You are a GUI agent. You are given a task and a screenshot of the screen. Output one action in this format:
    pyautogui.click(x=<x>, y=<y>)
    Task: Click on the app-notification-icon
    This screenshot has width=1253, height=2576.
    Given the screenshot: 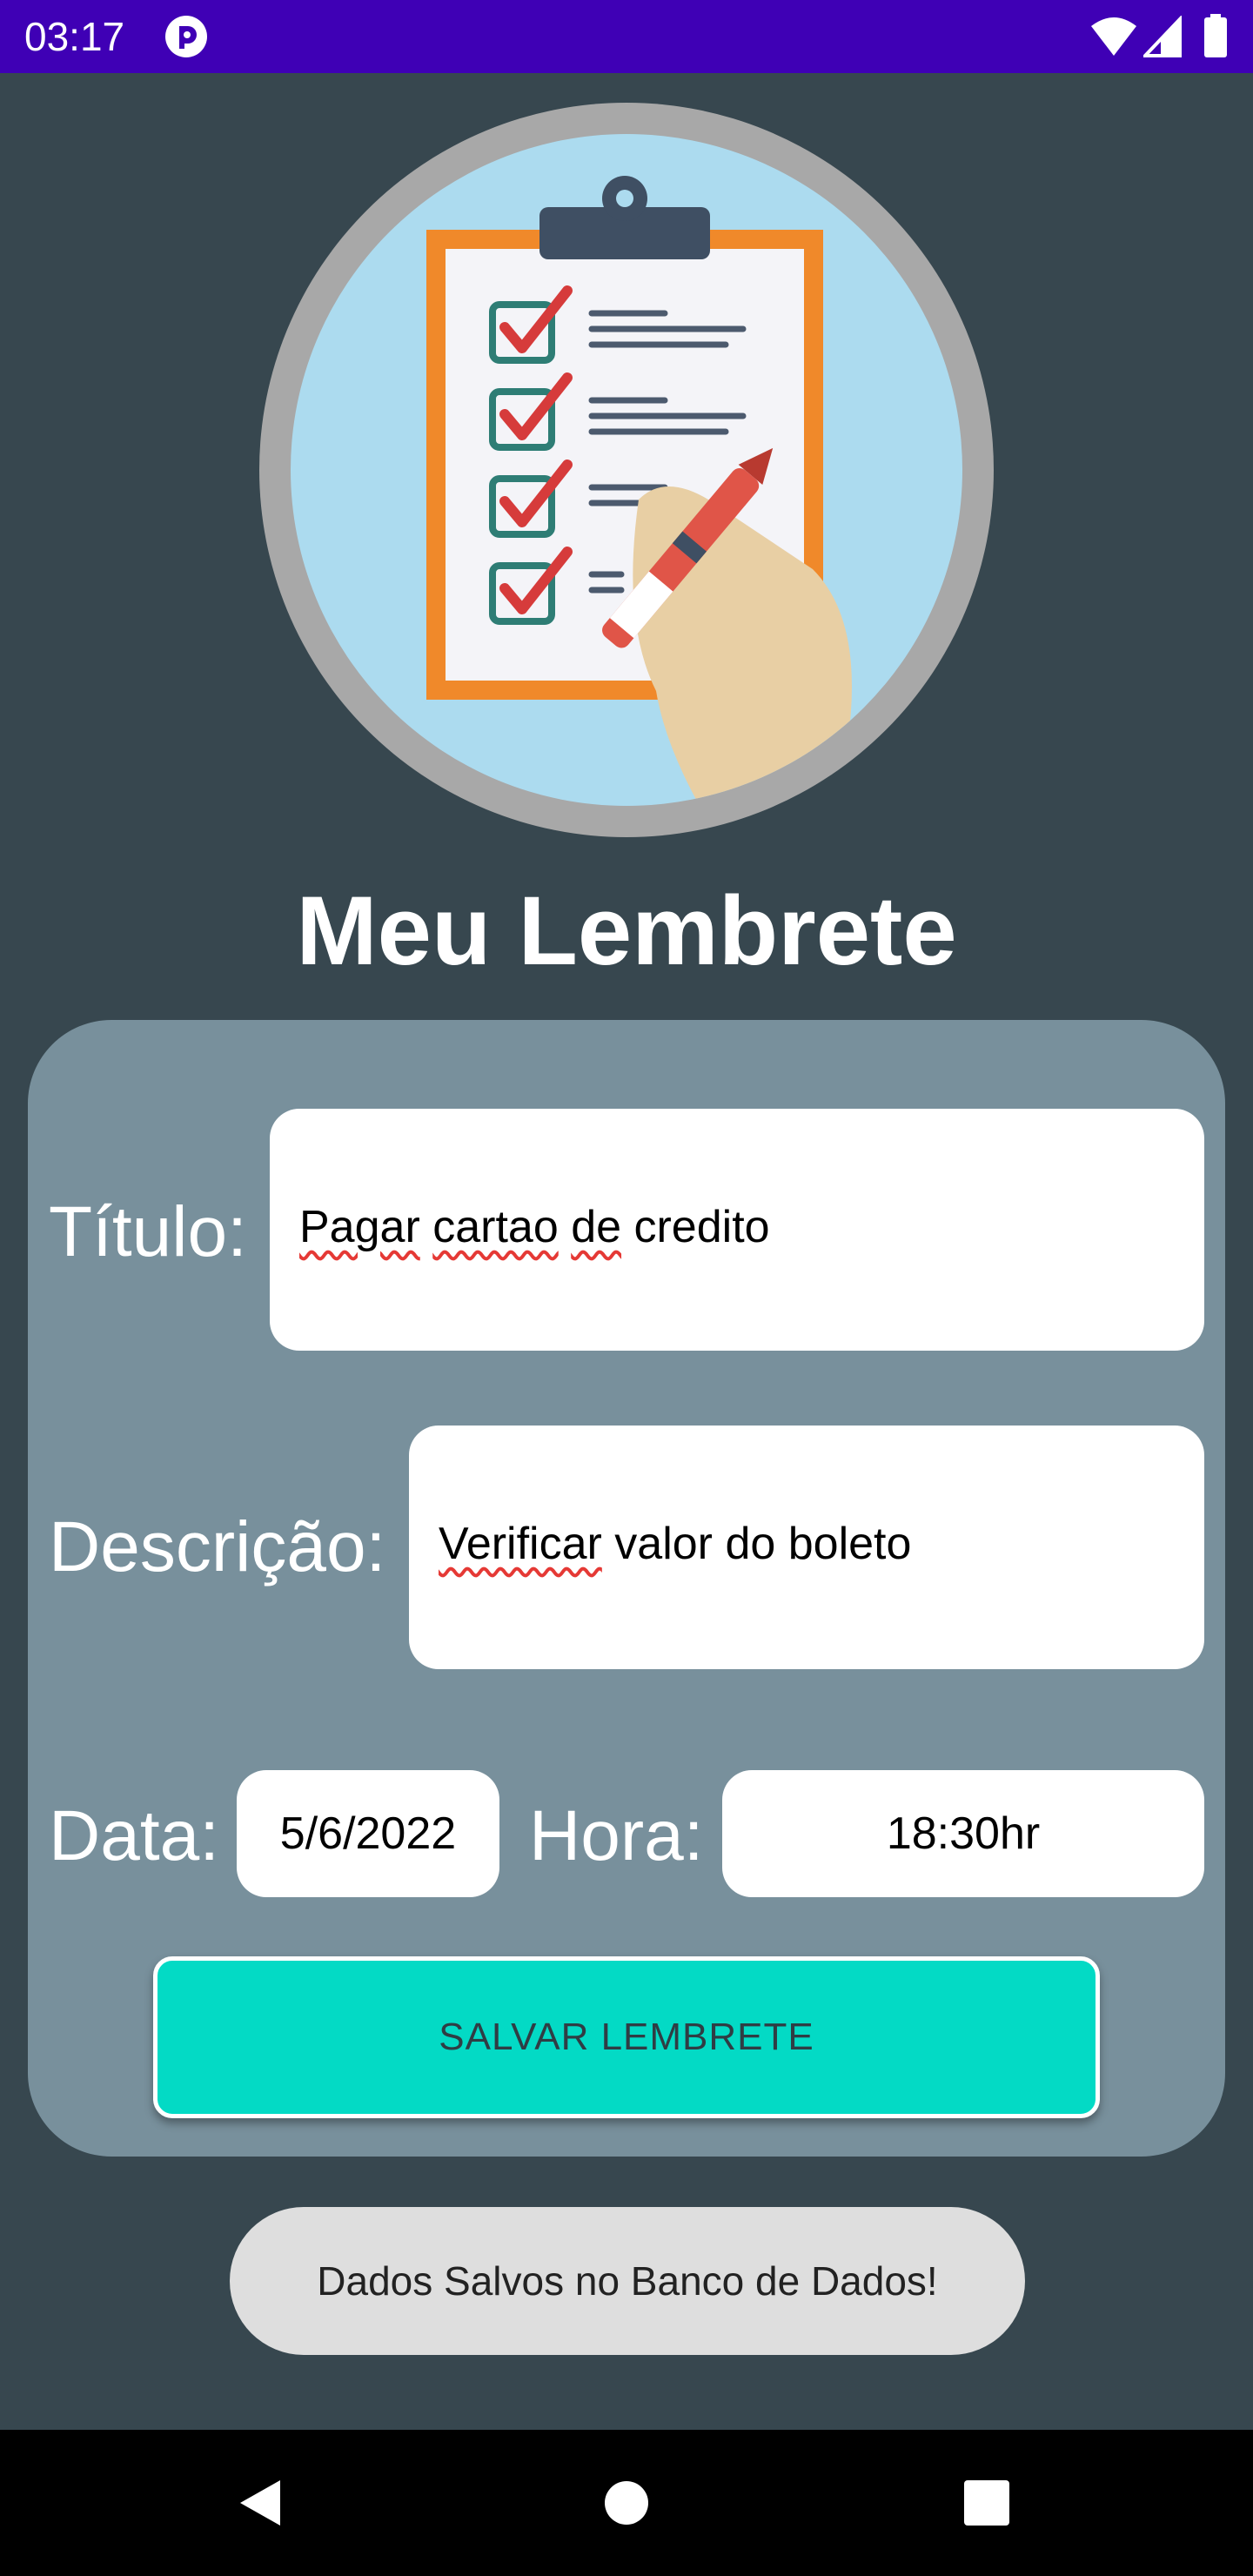 What is the action you would take?
    pyautogui.click(x=186, y=37)
    